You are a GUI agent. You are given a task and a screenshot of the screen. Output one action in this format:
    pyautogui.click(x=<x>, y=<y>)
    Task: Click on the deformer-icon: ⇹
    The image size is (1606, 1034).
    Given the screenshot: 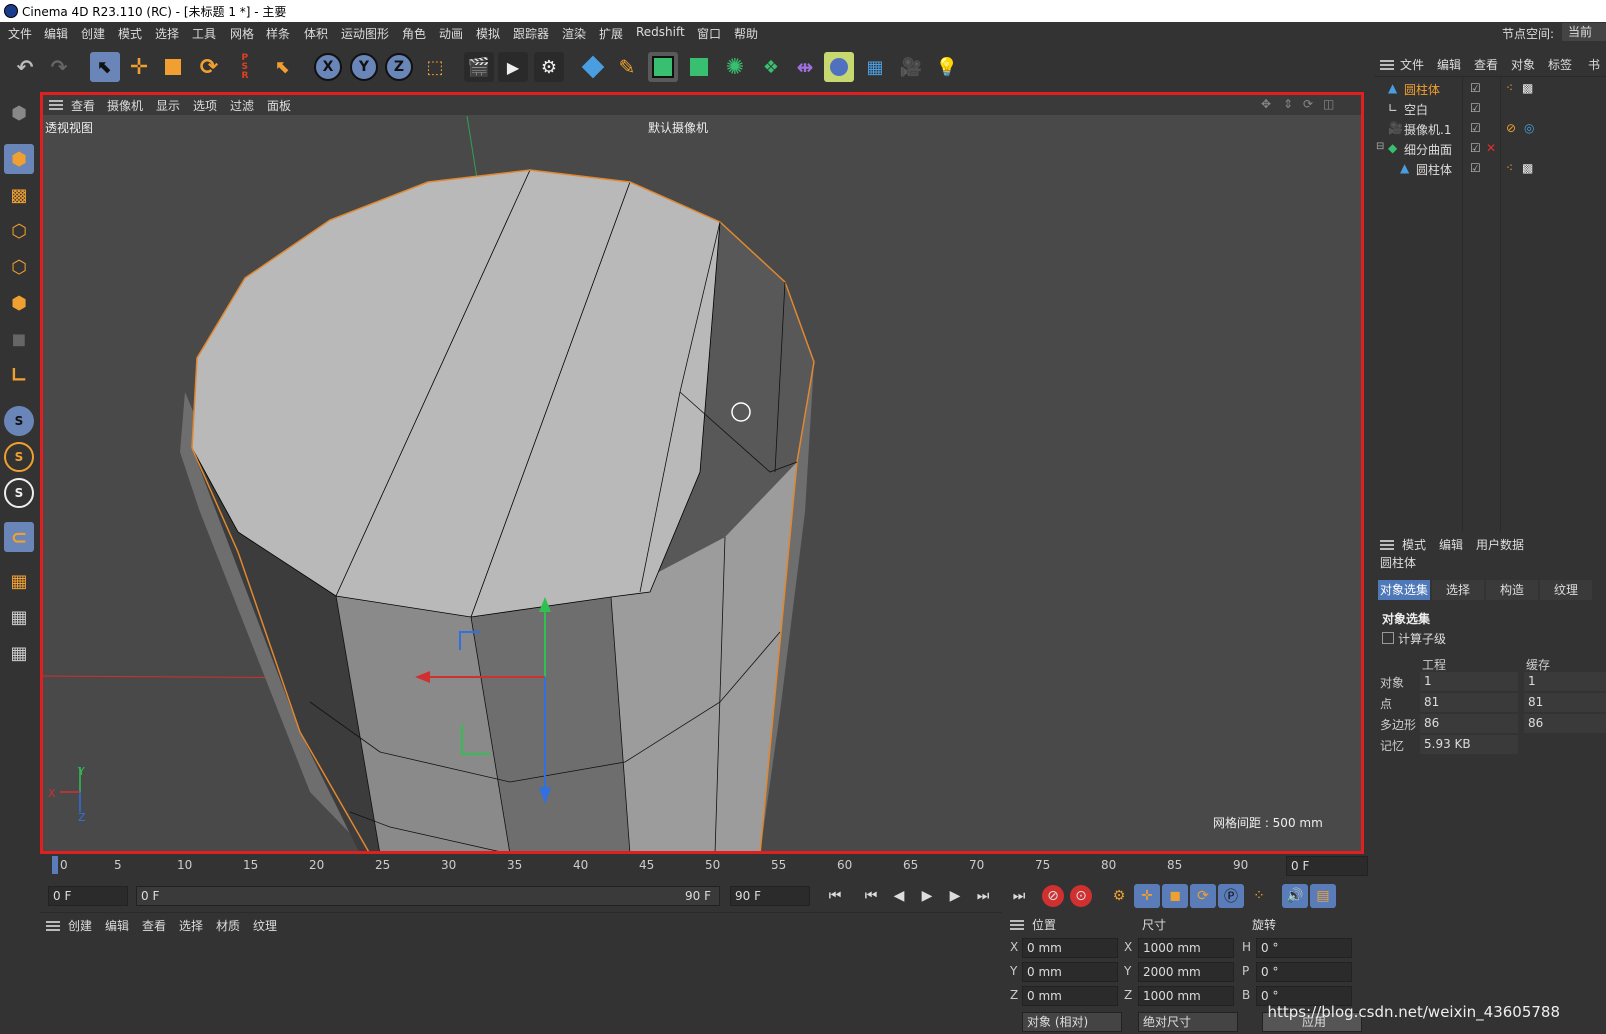 What is the action you would take?
    pyautogui.click(x=805, y=67)
    